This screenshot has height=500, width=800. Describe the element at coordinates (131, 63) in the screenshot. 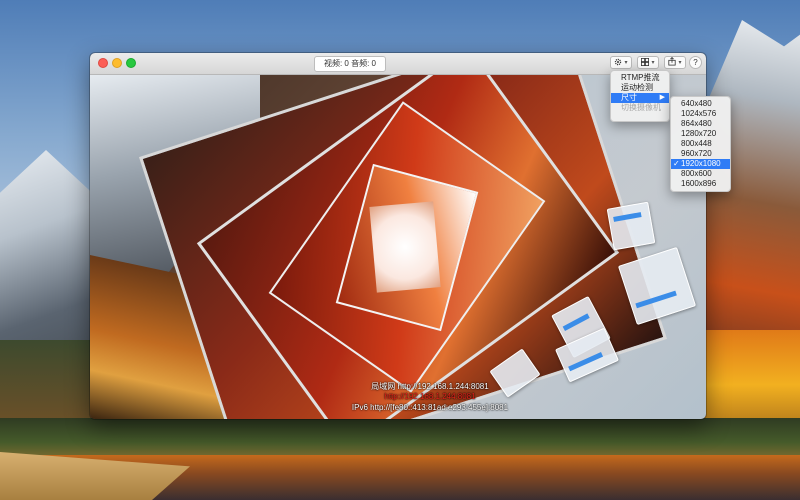

I see `zoom-button` at that location.